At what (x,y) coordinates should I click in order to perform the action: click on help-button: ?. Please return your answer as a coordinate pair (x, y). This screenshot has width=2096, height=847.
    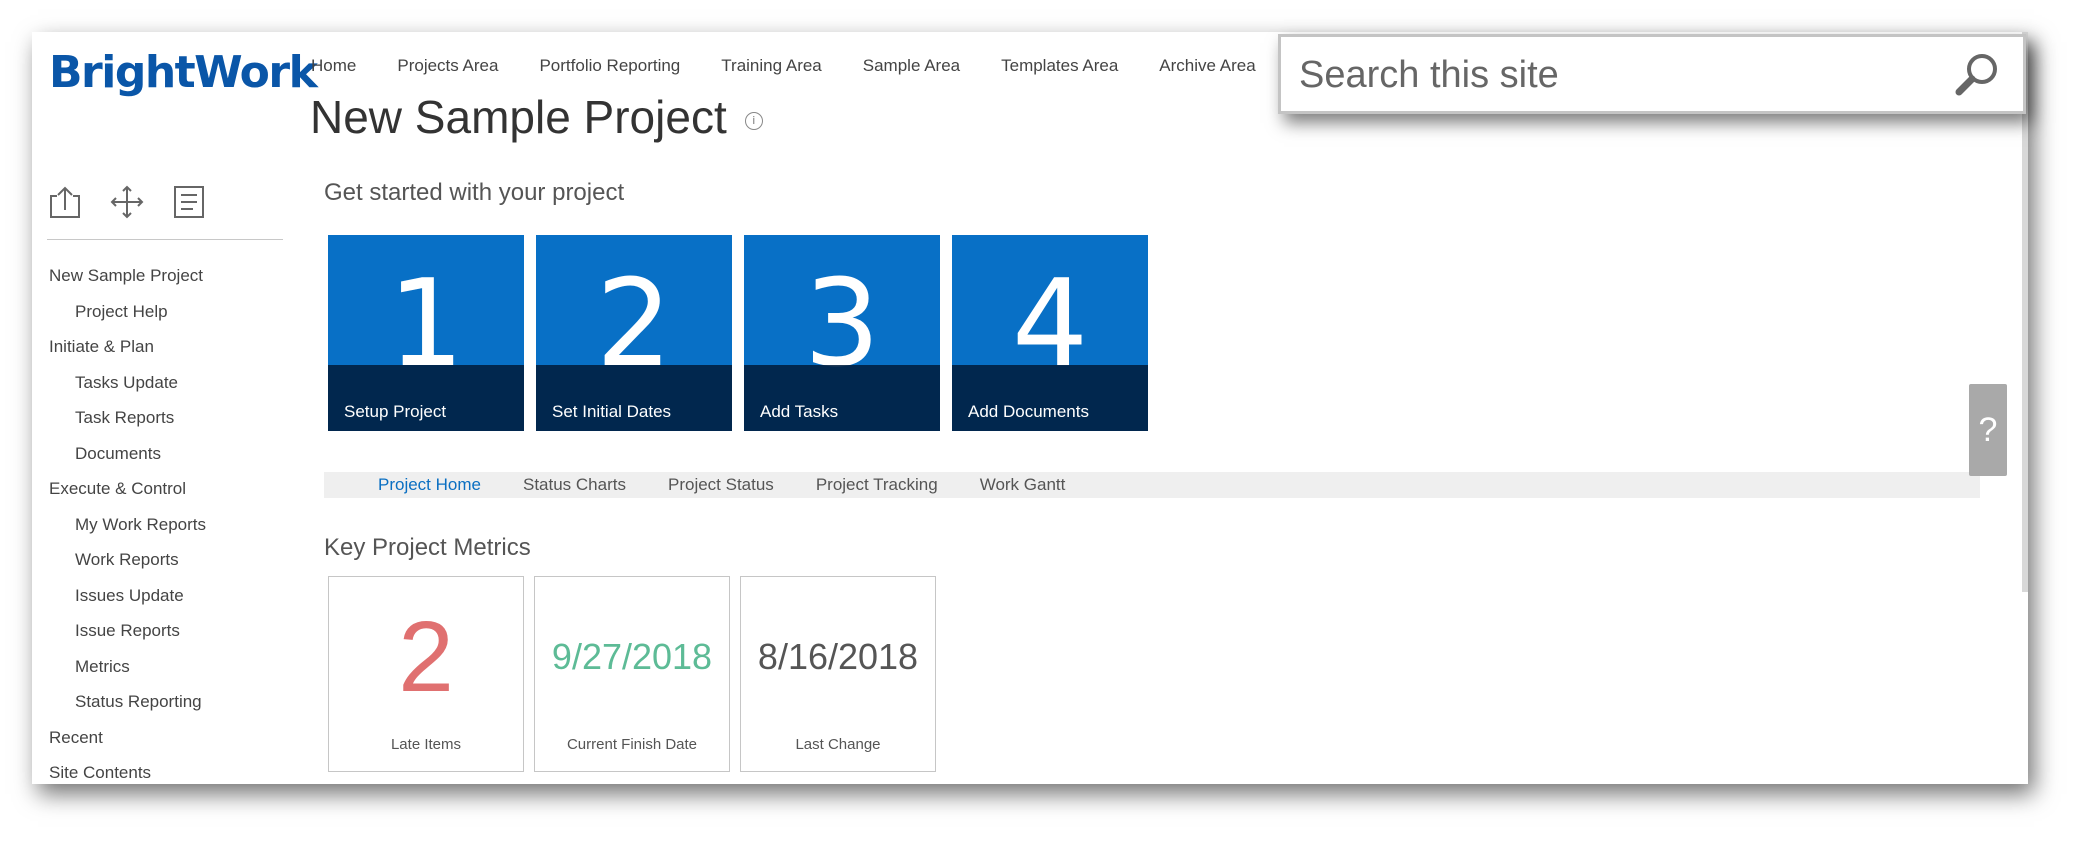
    Looking at the image, I should click on (1988, 430).